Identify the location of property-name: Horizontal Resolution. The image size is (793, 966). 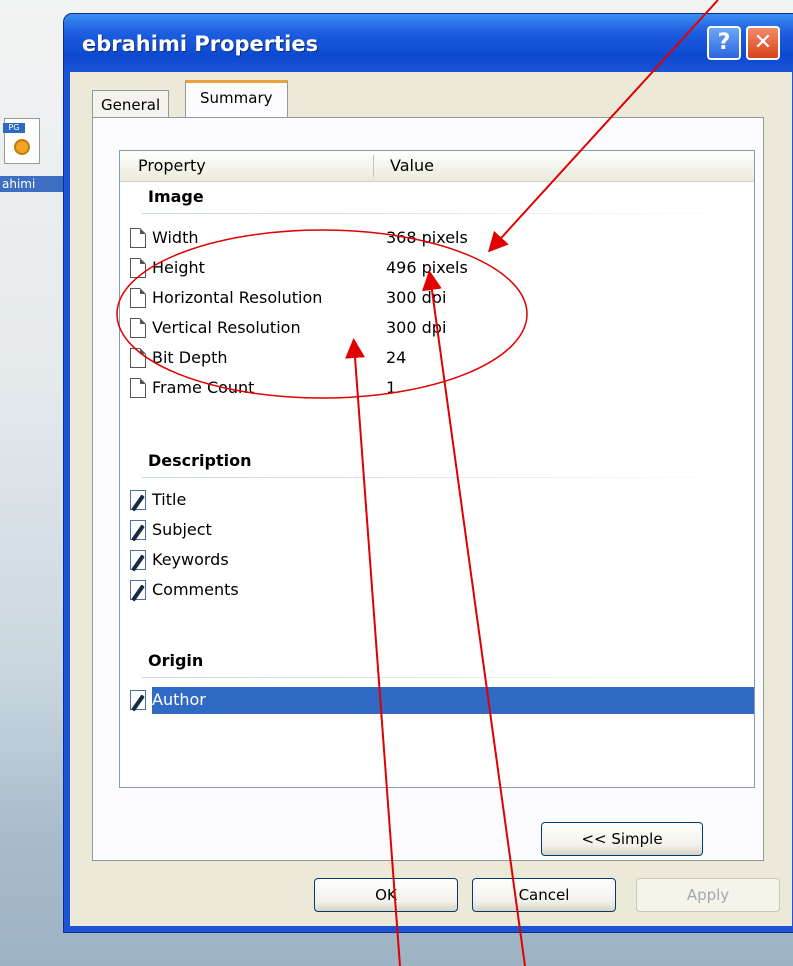
(237, 297).